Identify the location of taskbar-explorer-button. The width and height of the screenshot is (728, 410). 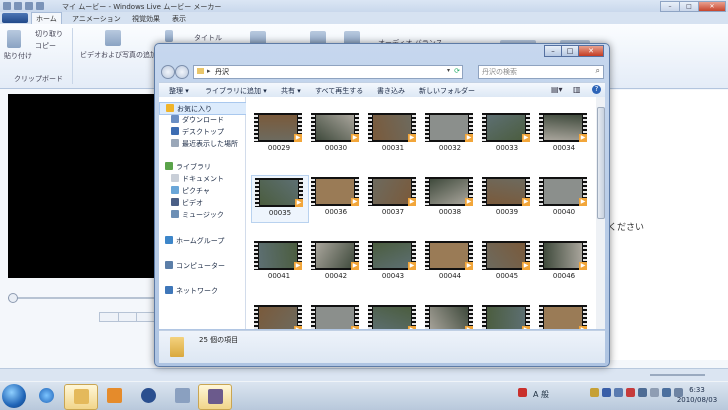
(81, 397).